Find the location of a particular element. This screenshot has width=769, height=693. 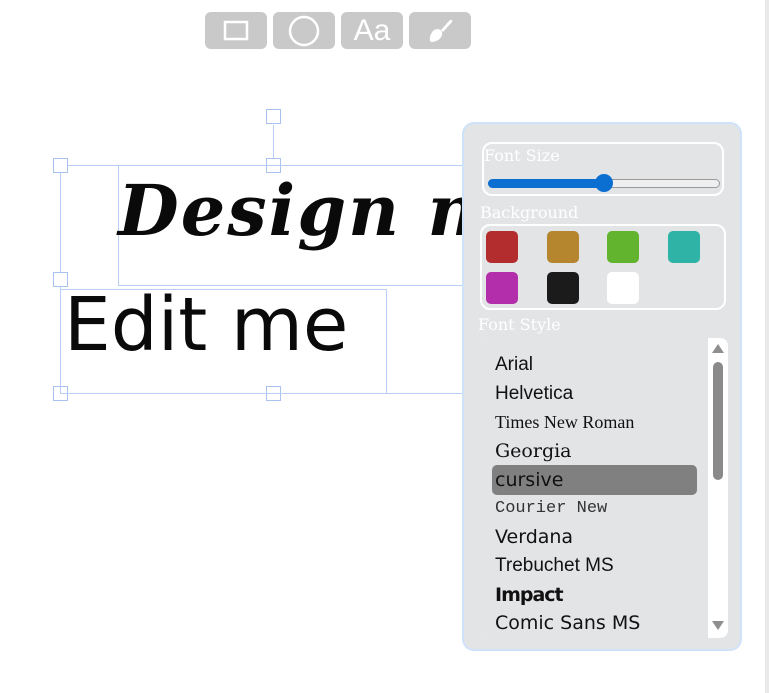

font-option: Impact is located at coordinates (594, 595).